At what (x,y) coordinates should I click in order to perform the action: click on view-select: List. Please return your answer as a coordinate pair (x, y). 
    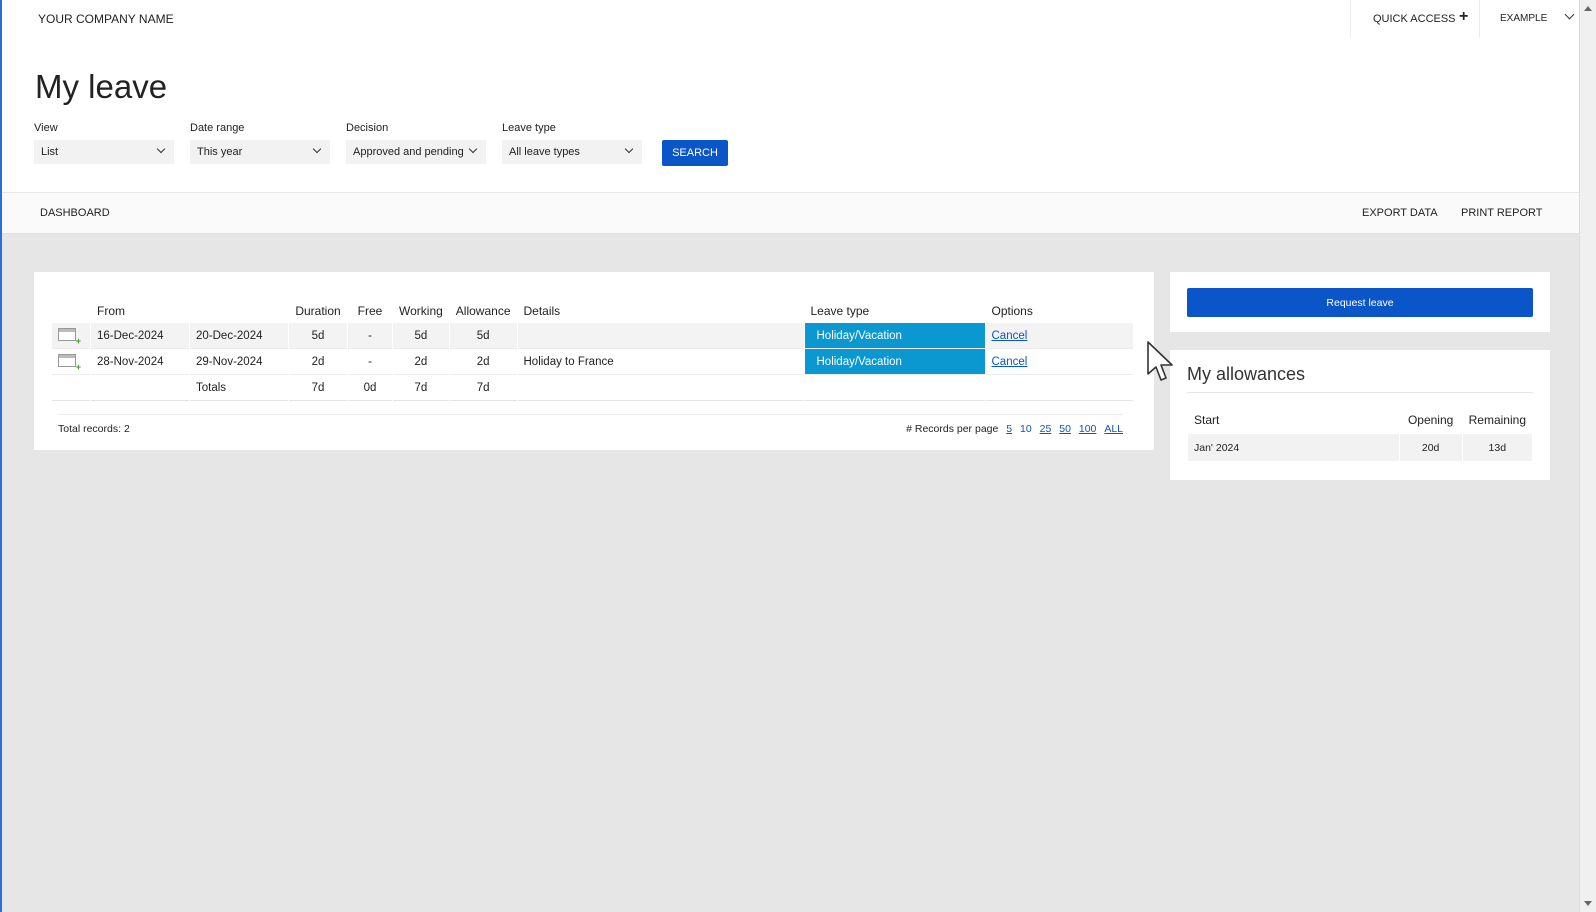
    Looking at the image, I should click on (104, 152).